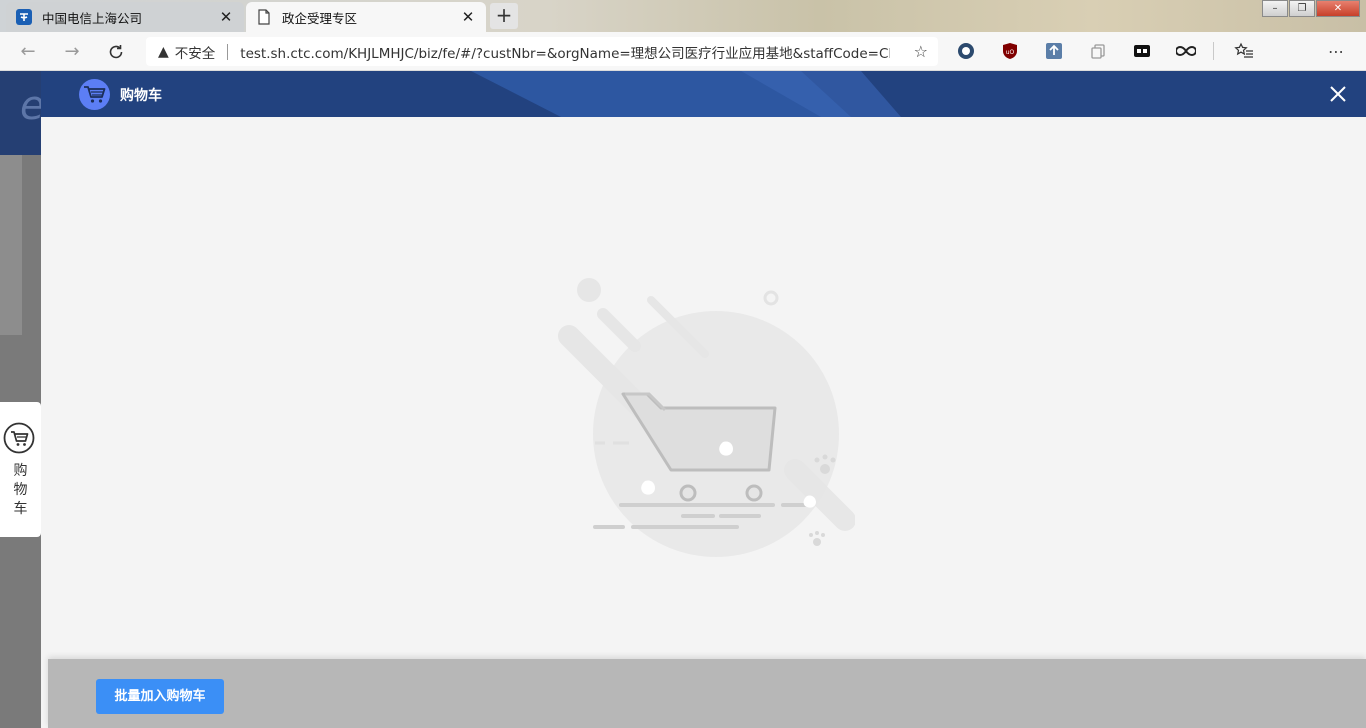  I want to click on browser-tab-enterprise: 政企受理专区 ✕, so click(366, 17).